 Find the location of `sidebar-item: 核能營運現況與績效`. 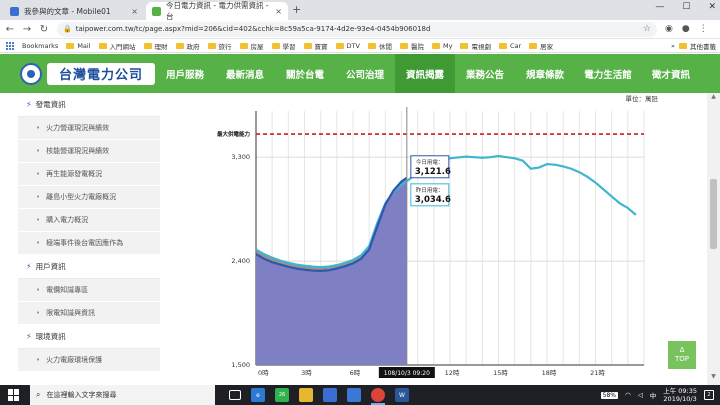

sidebar-item: 核能營運現況與績效 is located at coordinates (89, 151).